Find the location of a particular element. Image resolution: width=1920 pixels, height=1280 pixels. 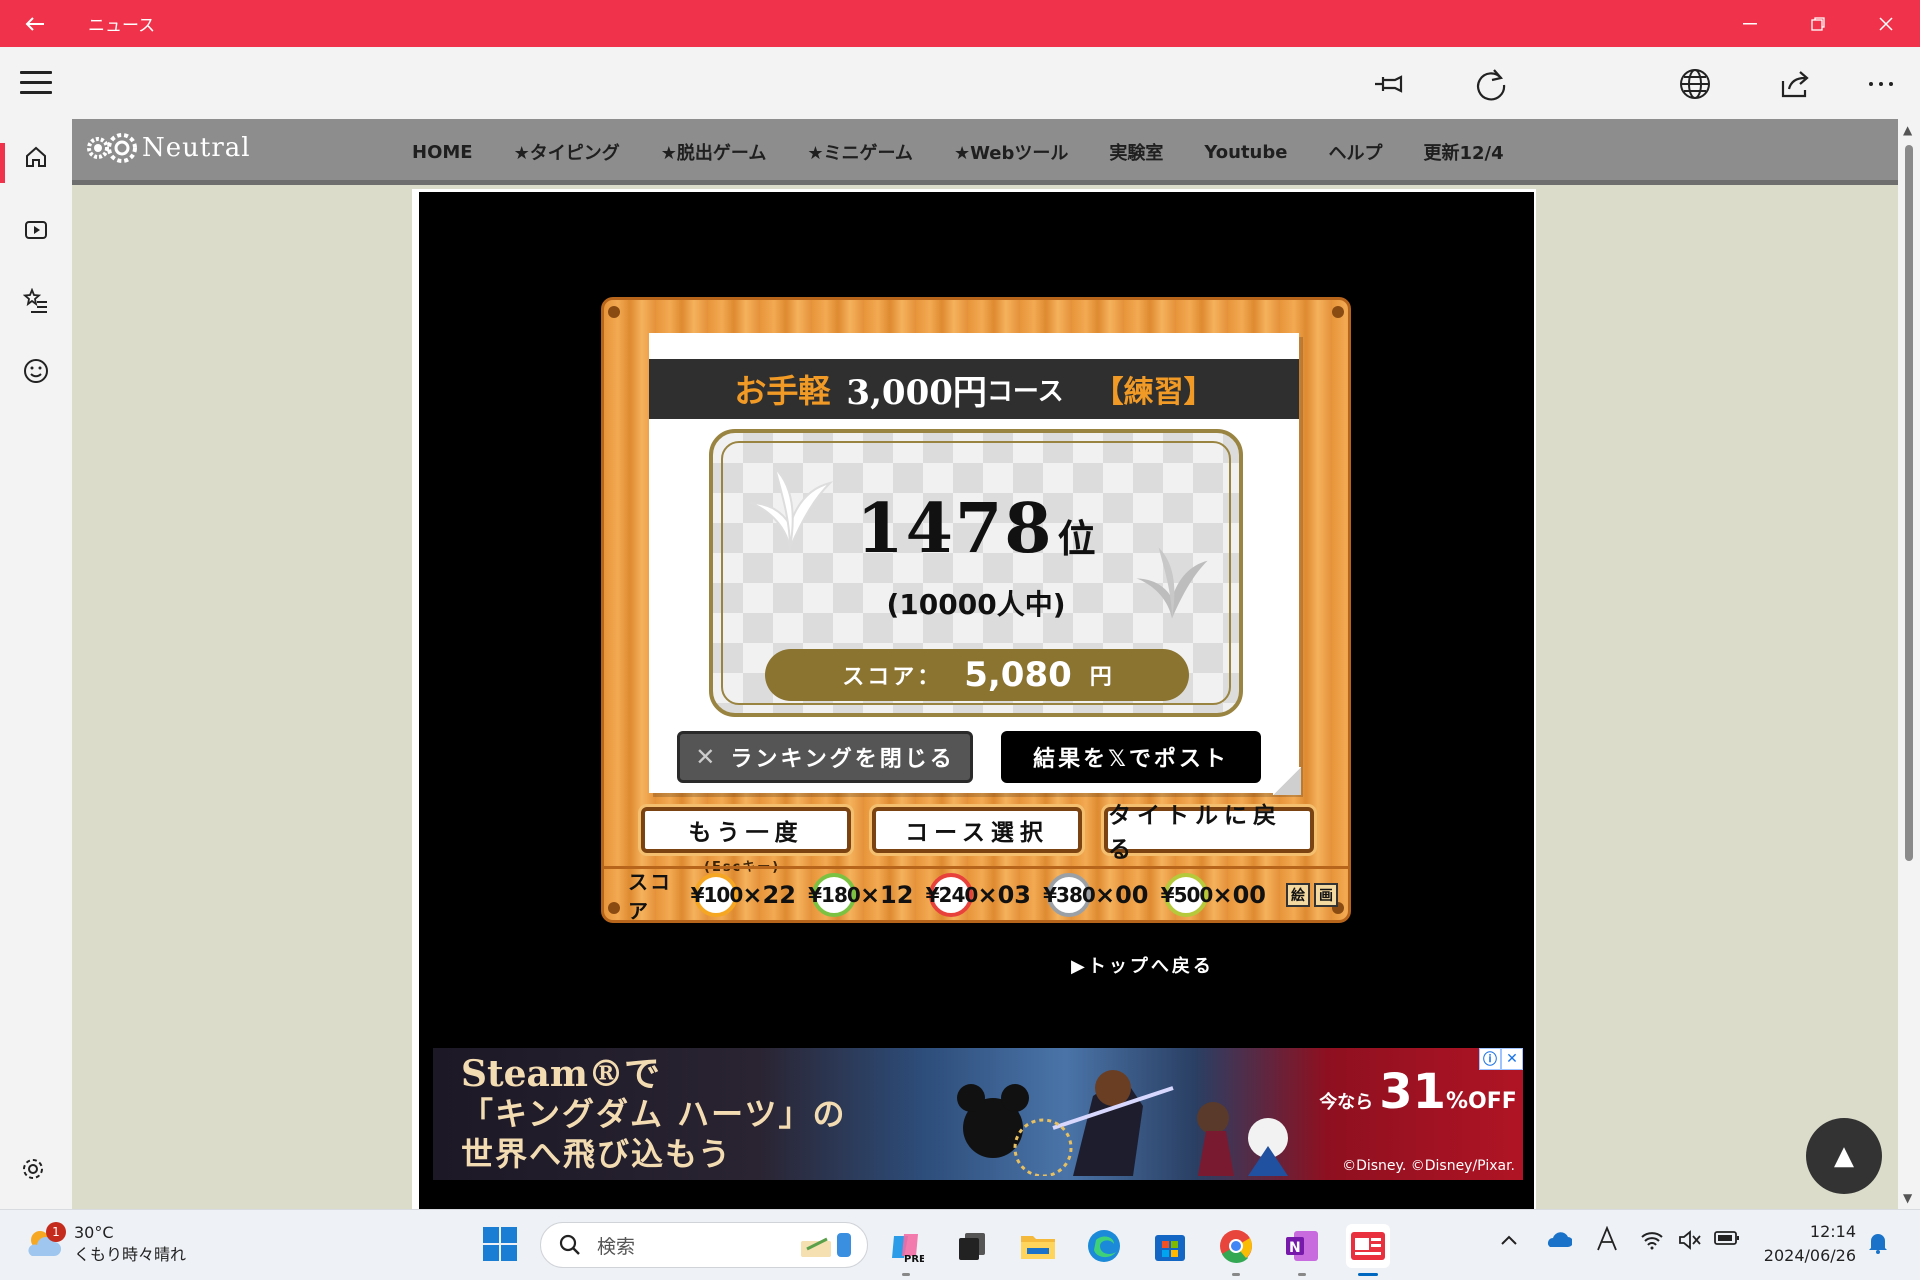

restore-icon is located at coordinates (1818, 23).